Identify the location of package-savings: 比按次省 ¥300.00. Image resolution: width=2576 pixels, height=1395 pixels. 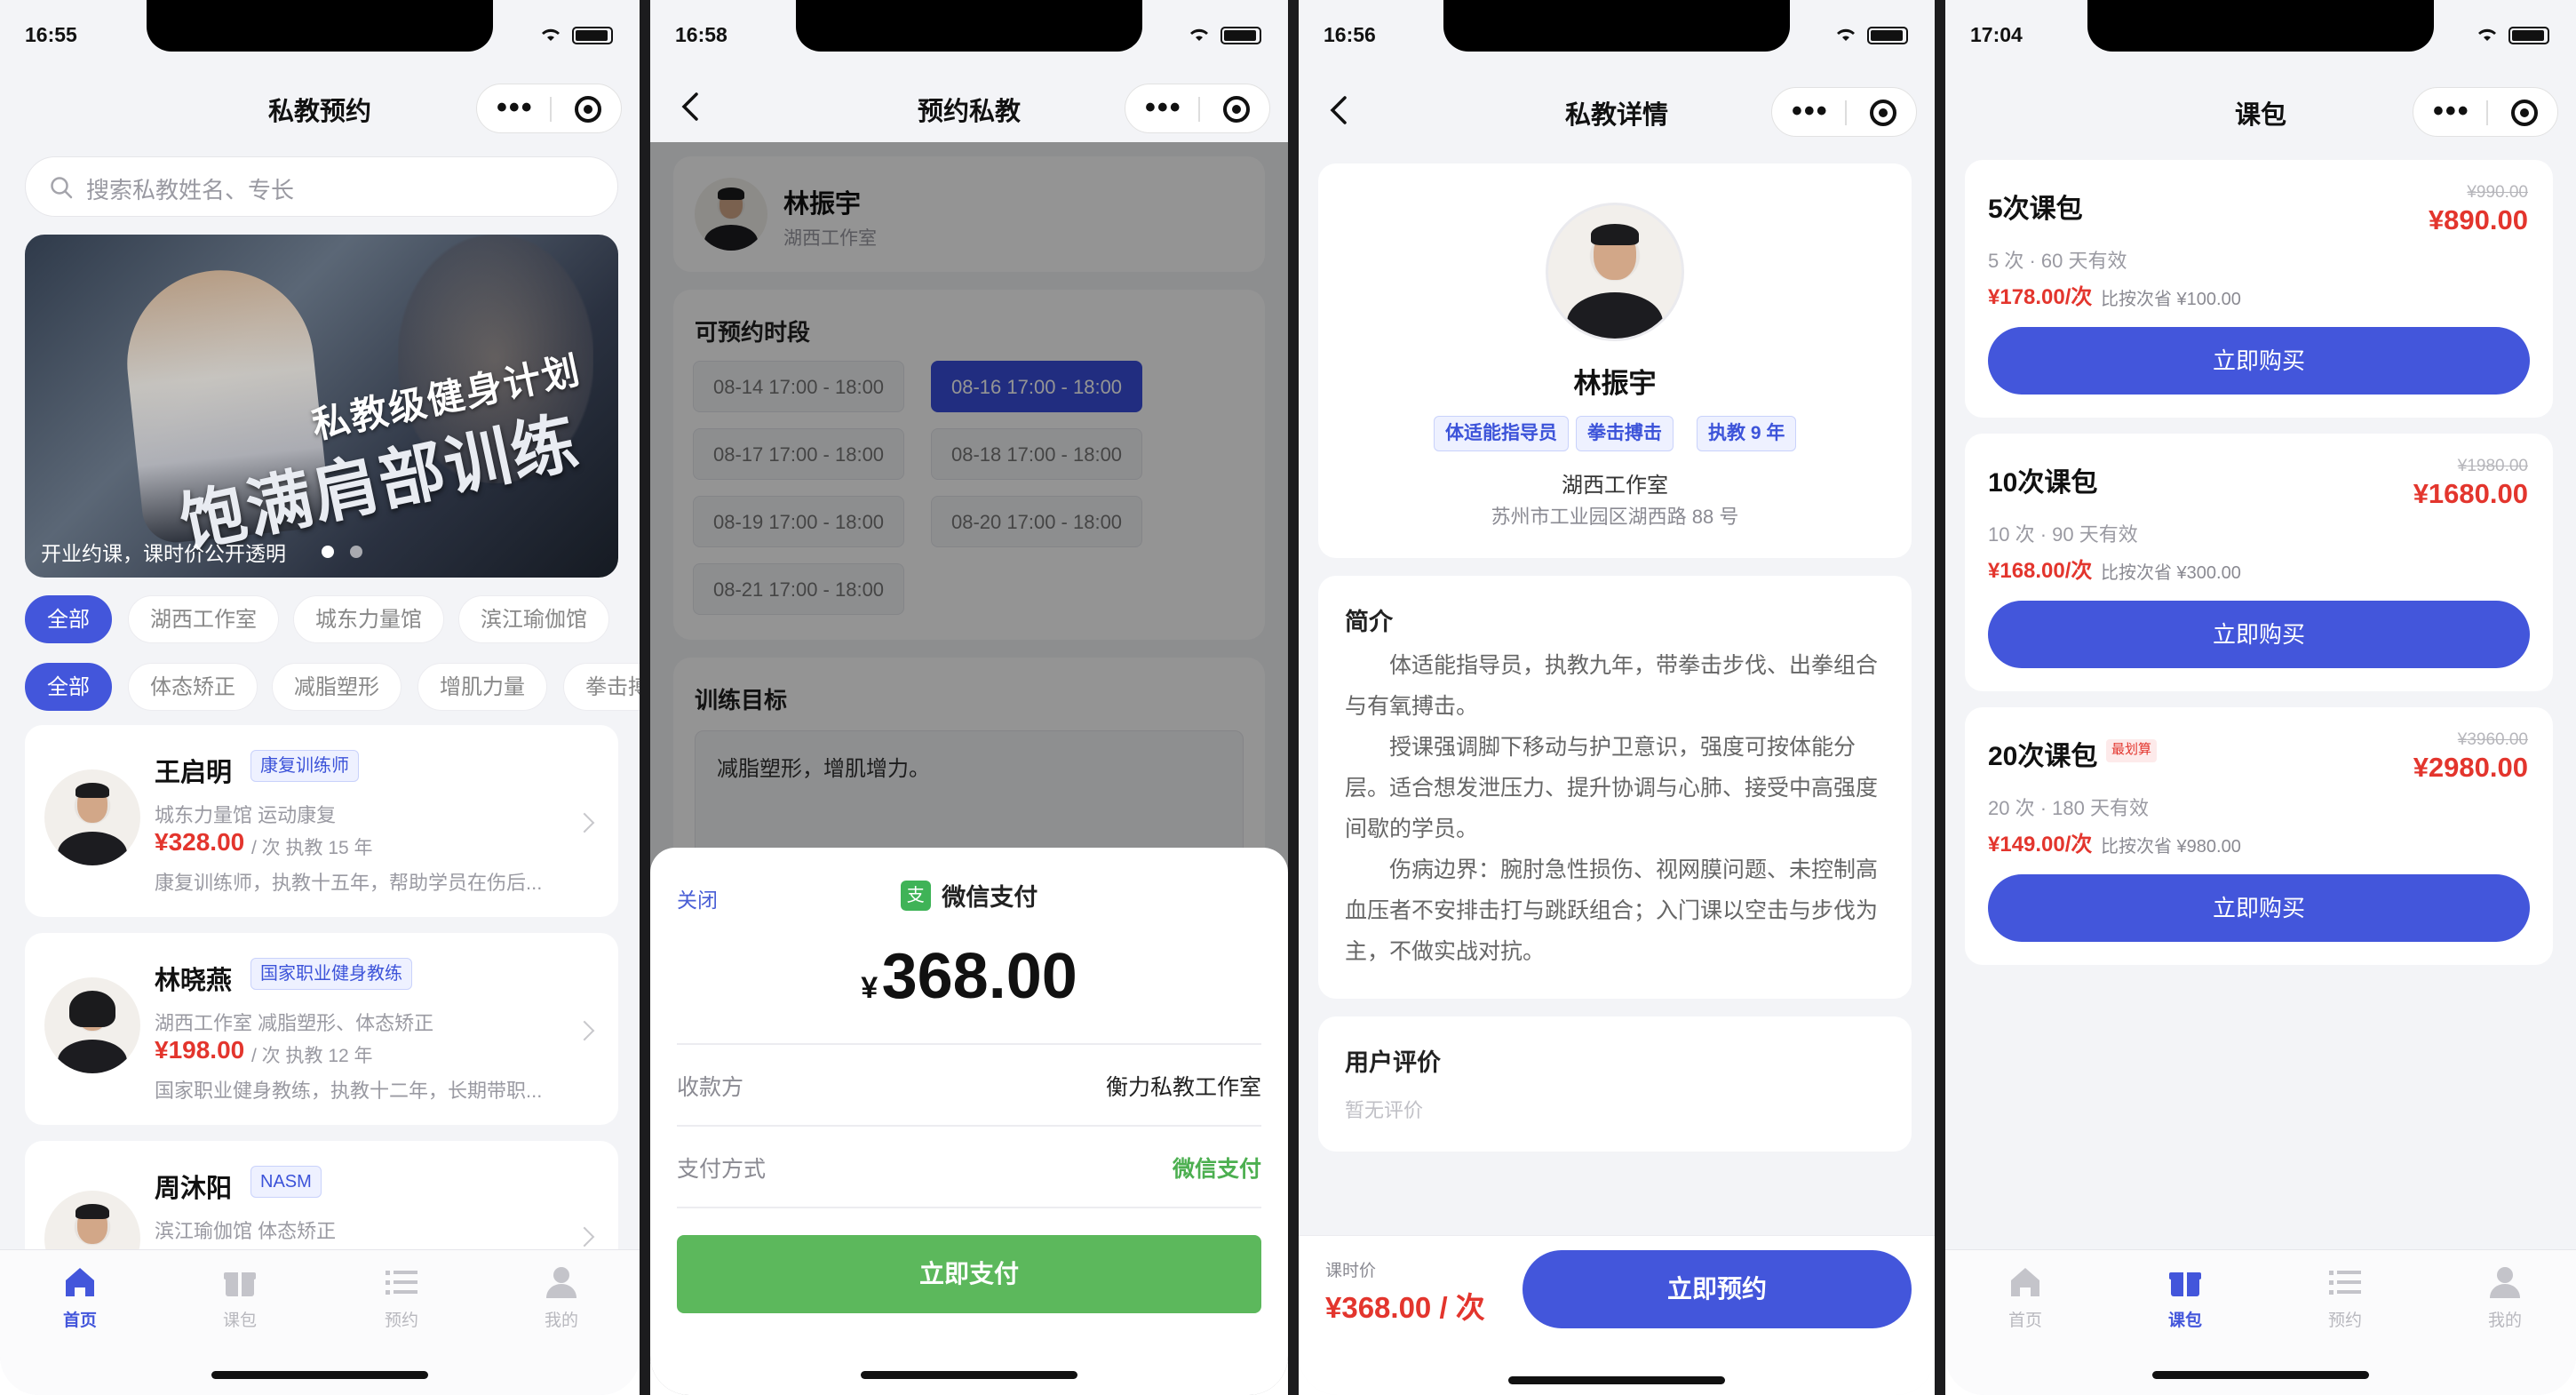
(2171, 573).